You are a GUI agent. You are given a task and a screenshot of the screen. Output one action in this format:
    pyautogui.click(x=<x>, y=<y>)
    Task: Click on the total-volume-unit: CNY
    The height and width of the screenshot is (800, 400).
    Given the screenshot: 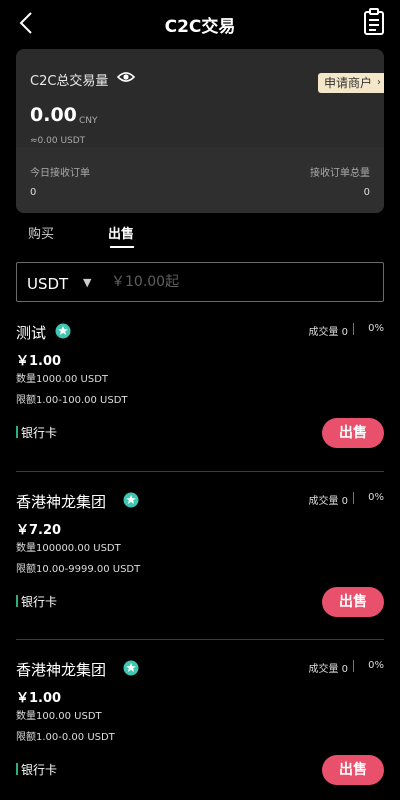 What is the action you would take?
    pyautogui.click(x=88, y=121)
    